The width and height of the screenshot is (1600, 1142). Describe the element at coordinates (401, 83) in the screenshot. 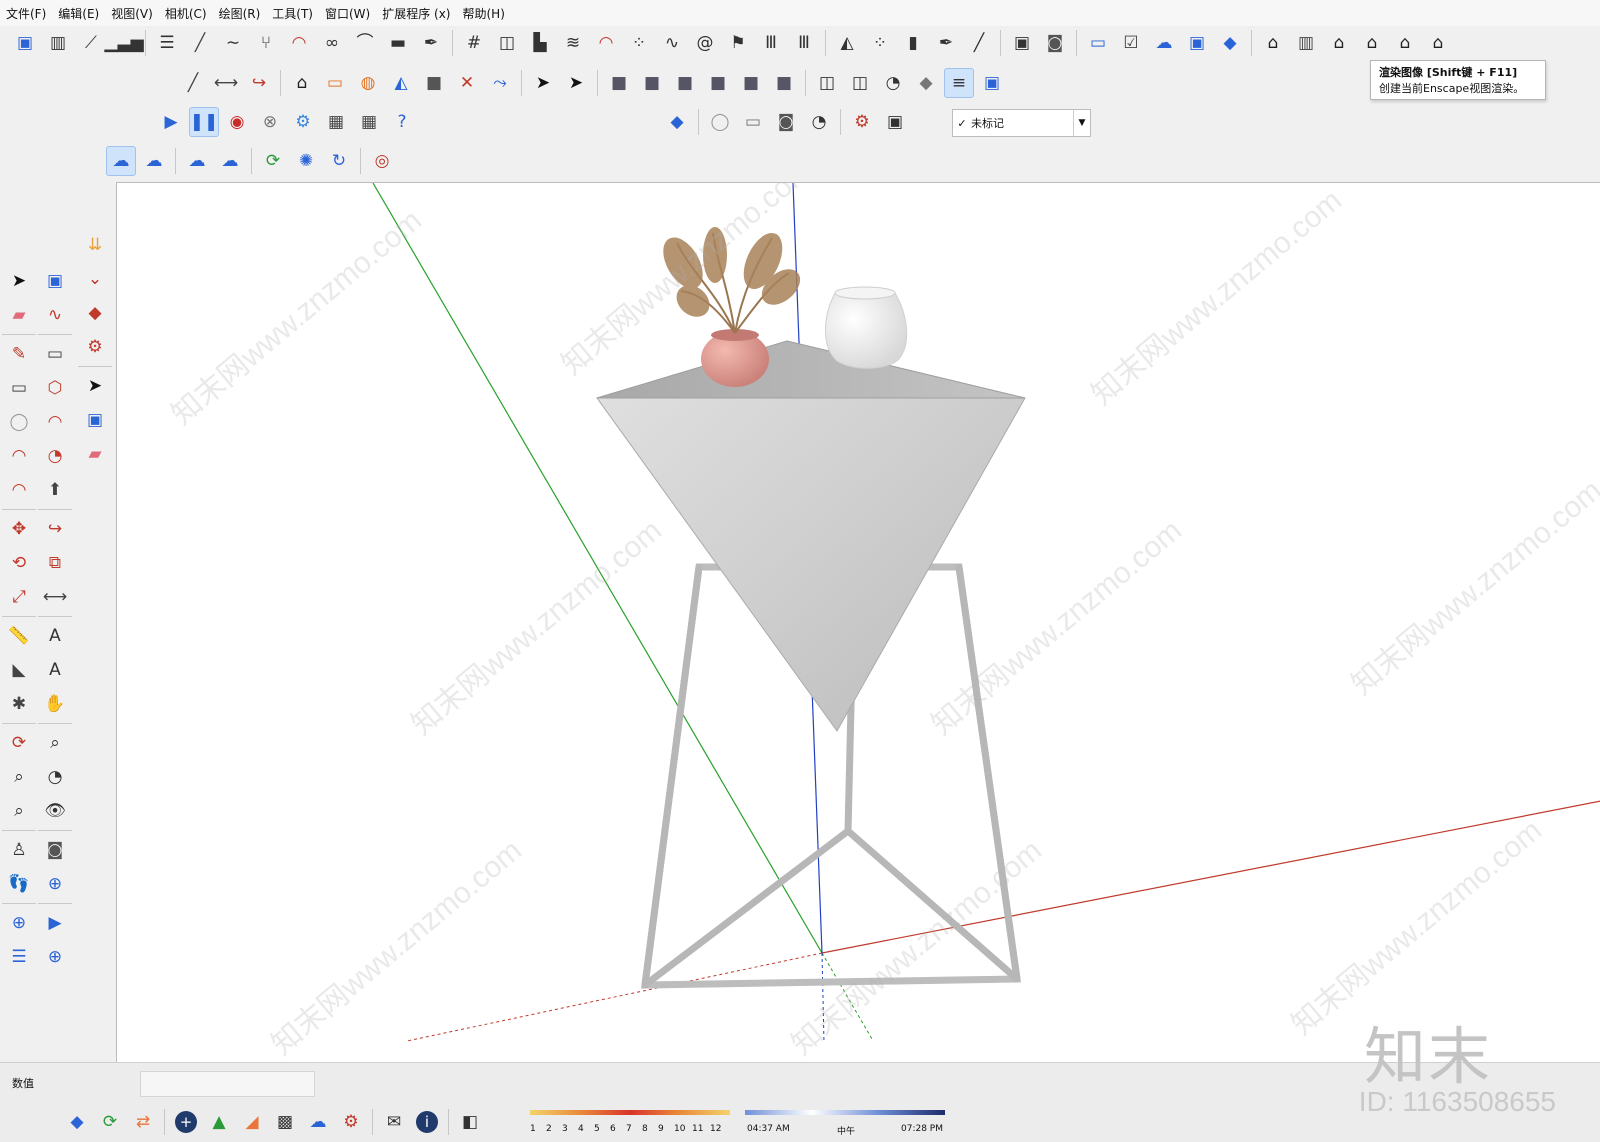

I see `triangle-button: ◭` at that location.